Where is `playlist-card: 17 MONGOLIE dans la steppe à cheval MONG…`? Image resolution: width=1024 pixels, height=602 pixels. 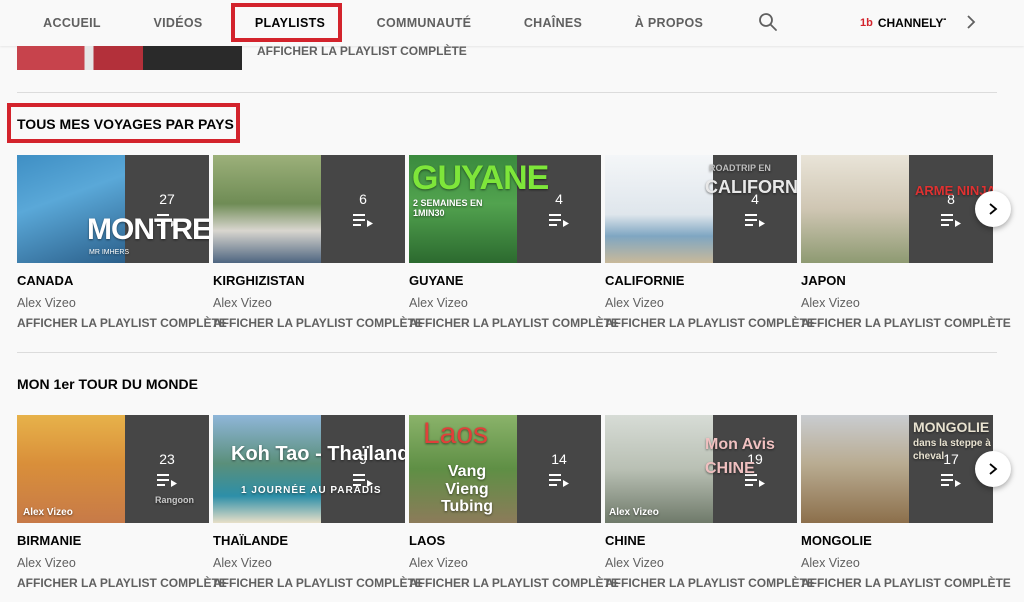 playlist-card: 17 MONGOLIE dans la steppe à cheval MONG… is located at coordinates (906, 502).